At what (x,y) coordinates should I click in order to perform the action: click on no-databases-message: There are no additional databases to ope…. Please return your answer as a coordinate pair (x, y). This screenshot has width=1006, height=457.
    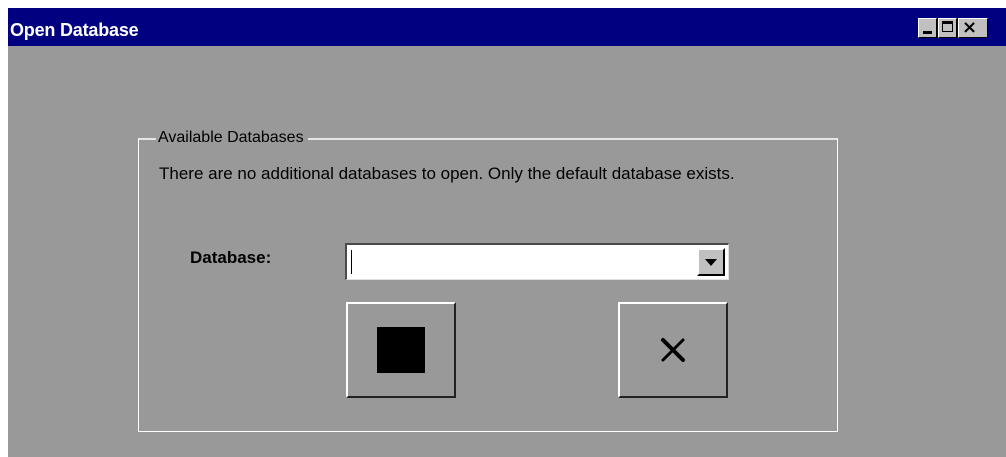
    Looking at the image, I should click on (447, 173).